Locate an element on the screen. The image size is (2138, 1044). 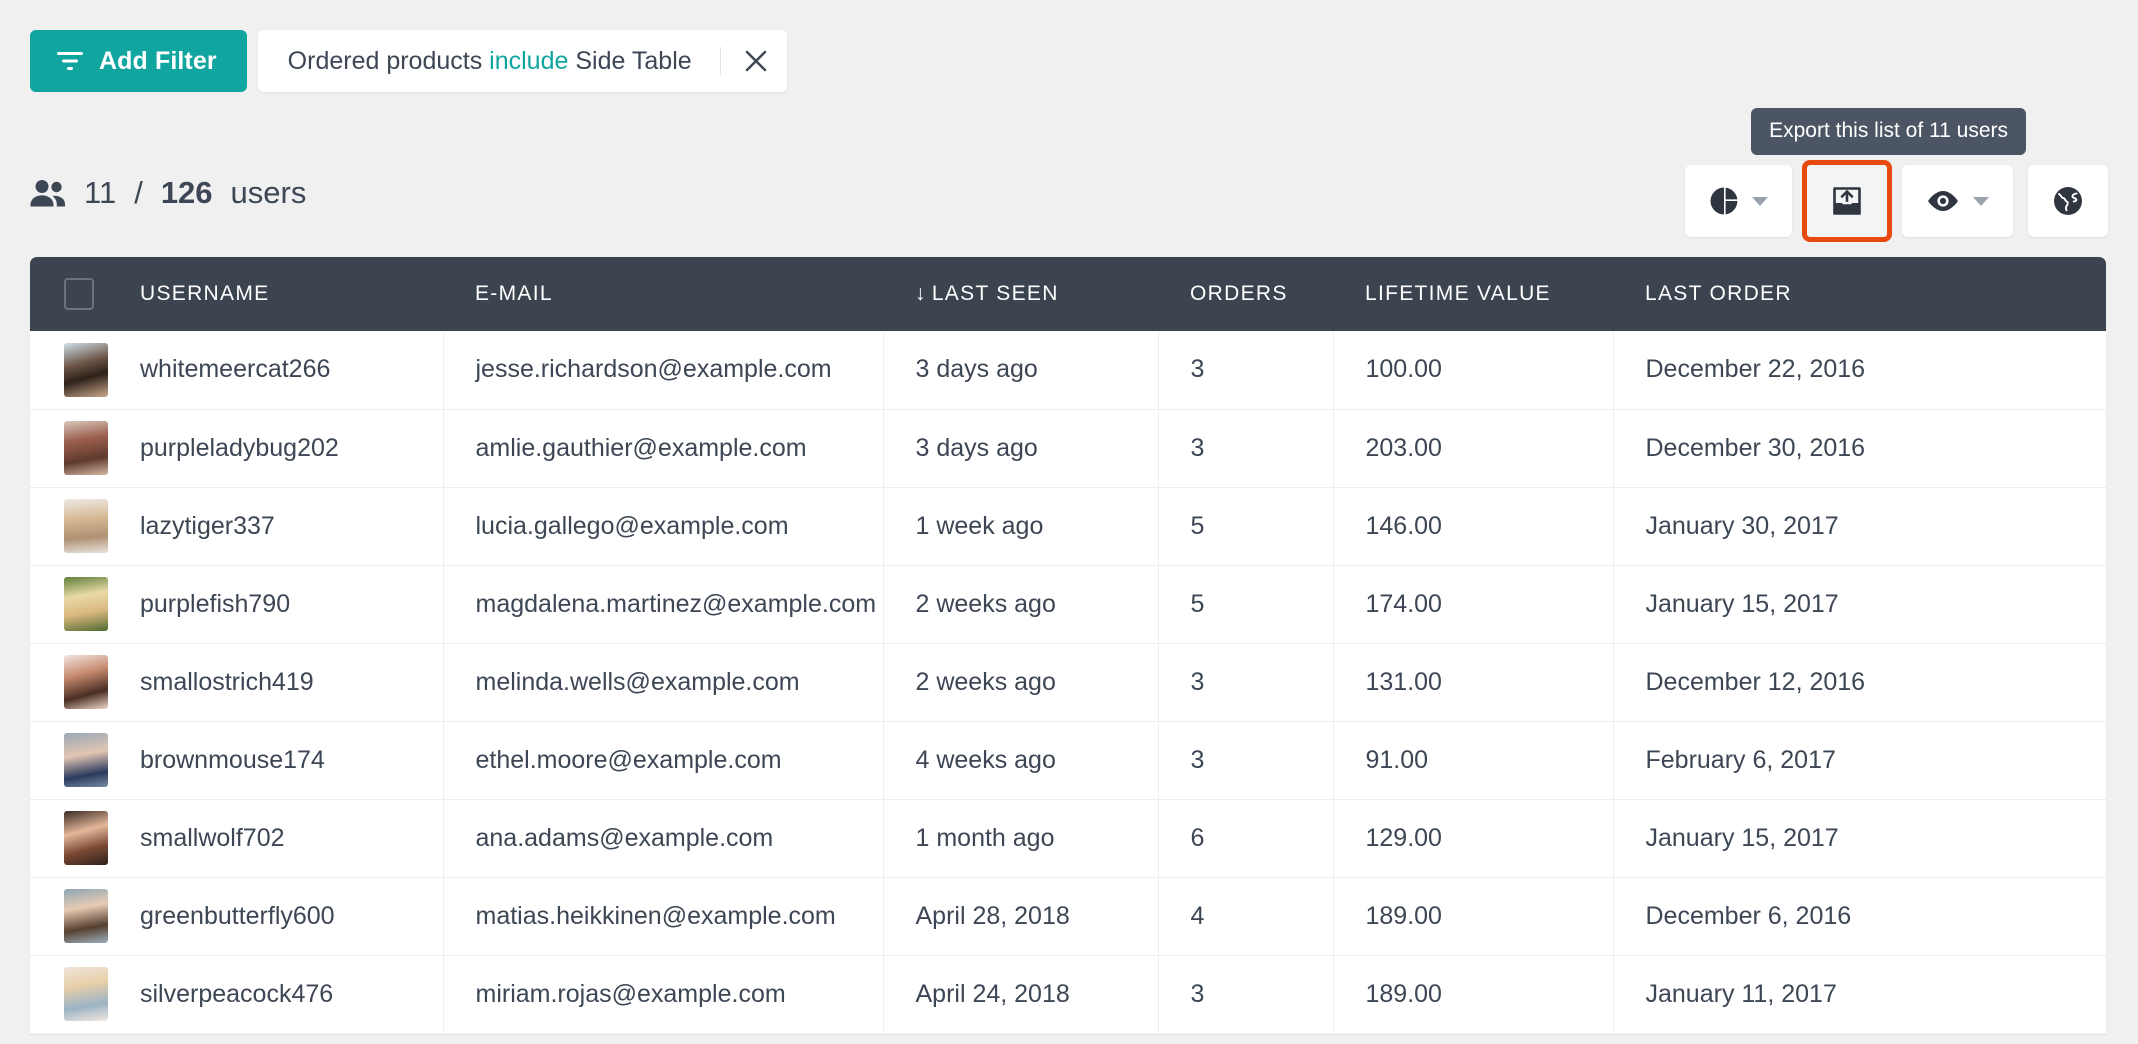
export-tooltip: Export this list of 11 users is located at coordinates (1888, 131).